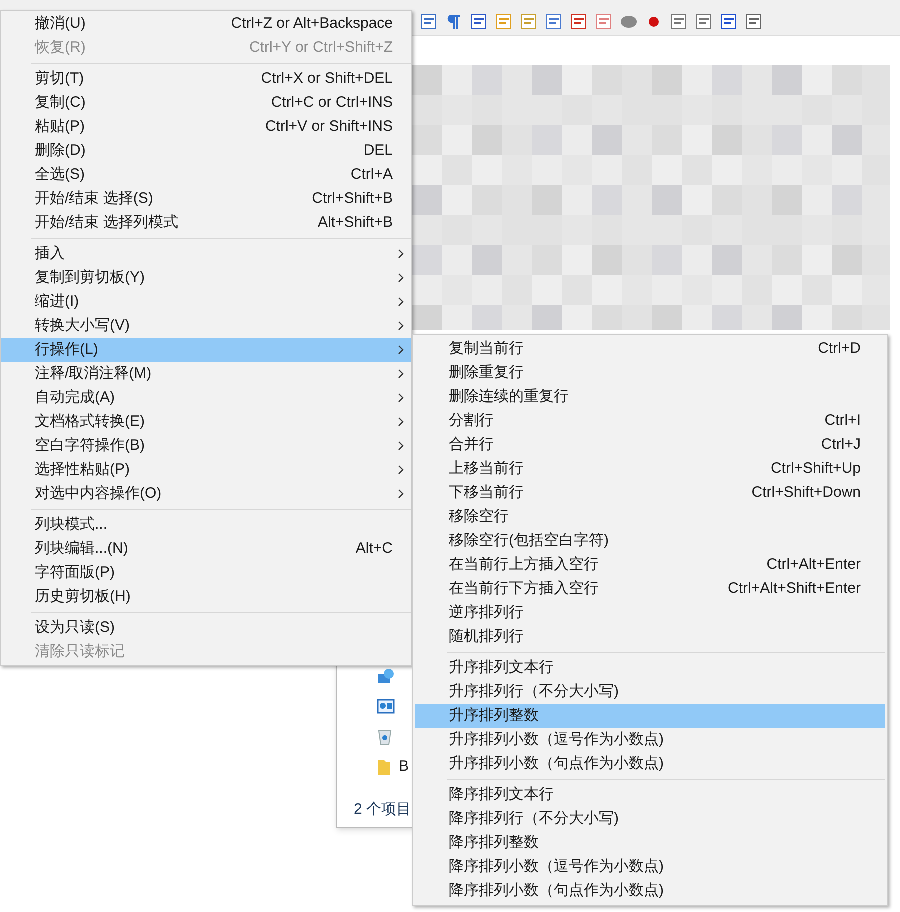  What do you see at coordinates (206, 151) in the screenshot?
I see `menu-item: 删除(D) DEL` at bounding box center [206, 151].